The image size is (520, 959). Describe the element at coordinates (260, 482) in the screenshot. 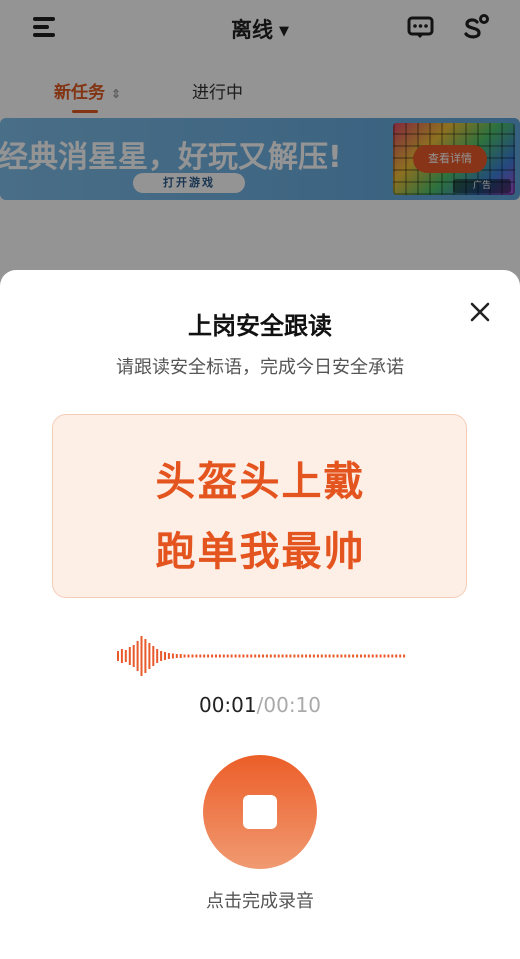

I see `slogan-line-1: 头盔头上戴` at that location.